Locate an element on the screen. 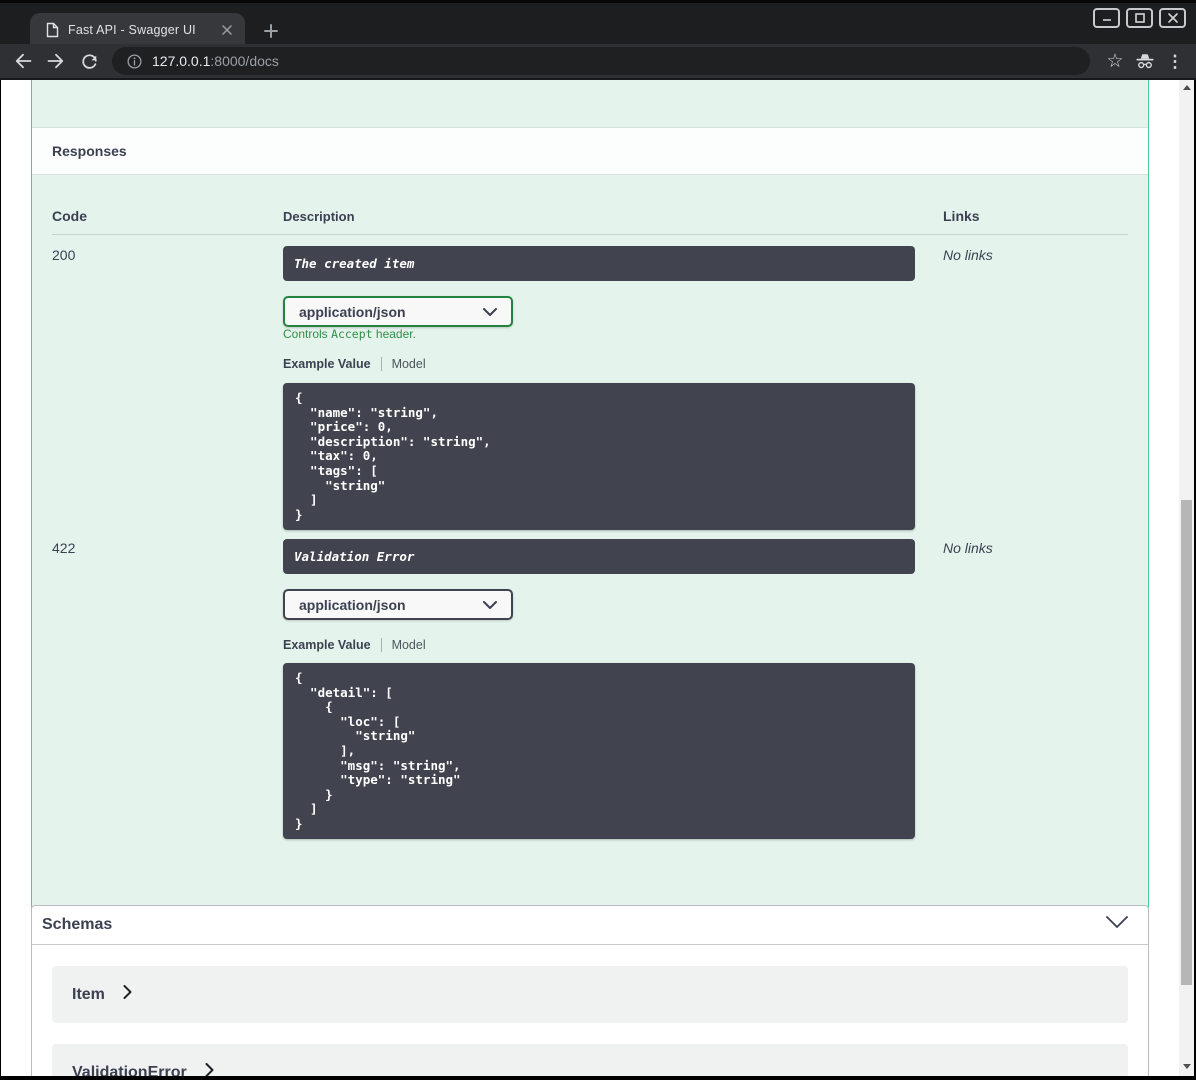 This screenshot has height=1080, width=1196. address-bar: 127.0.0.1:8000/docs is located at coordinates (601, 61).